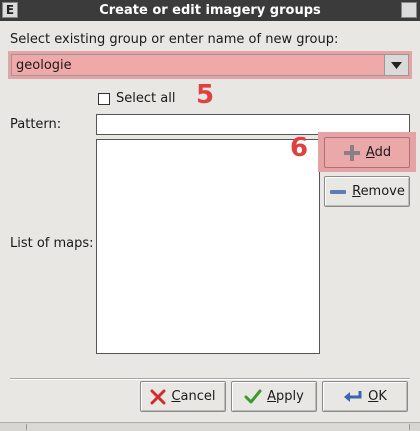  I want to click on window-title: Create or edit imagery groups, so click(210, 10).